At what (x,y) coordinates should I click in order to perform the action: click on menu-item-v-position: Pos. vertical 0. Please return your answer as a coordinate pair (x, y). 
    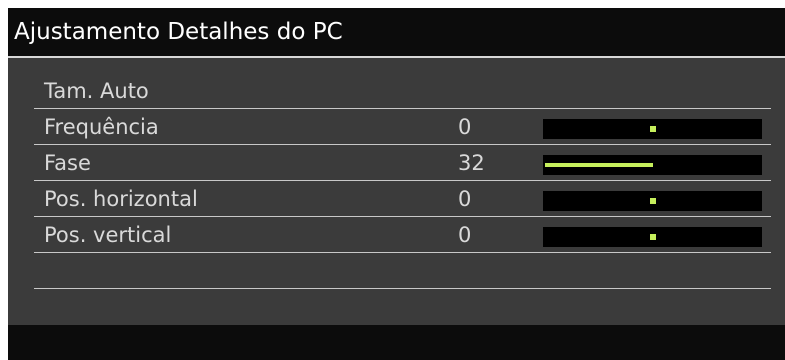
    Looking at the image, I should click on (402, 235).